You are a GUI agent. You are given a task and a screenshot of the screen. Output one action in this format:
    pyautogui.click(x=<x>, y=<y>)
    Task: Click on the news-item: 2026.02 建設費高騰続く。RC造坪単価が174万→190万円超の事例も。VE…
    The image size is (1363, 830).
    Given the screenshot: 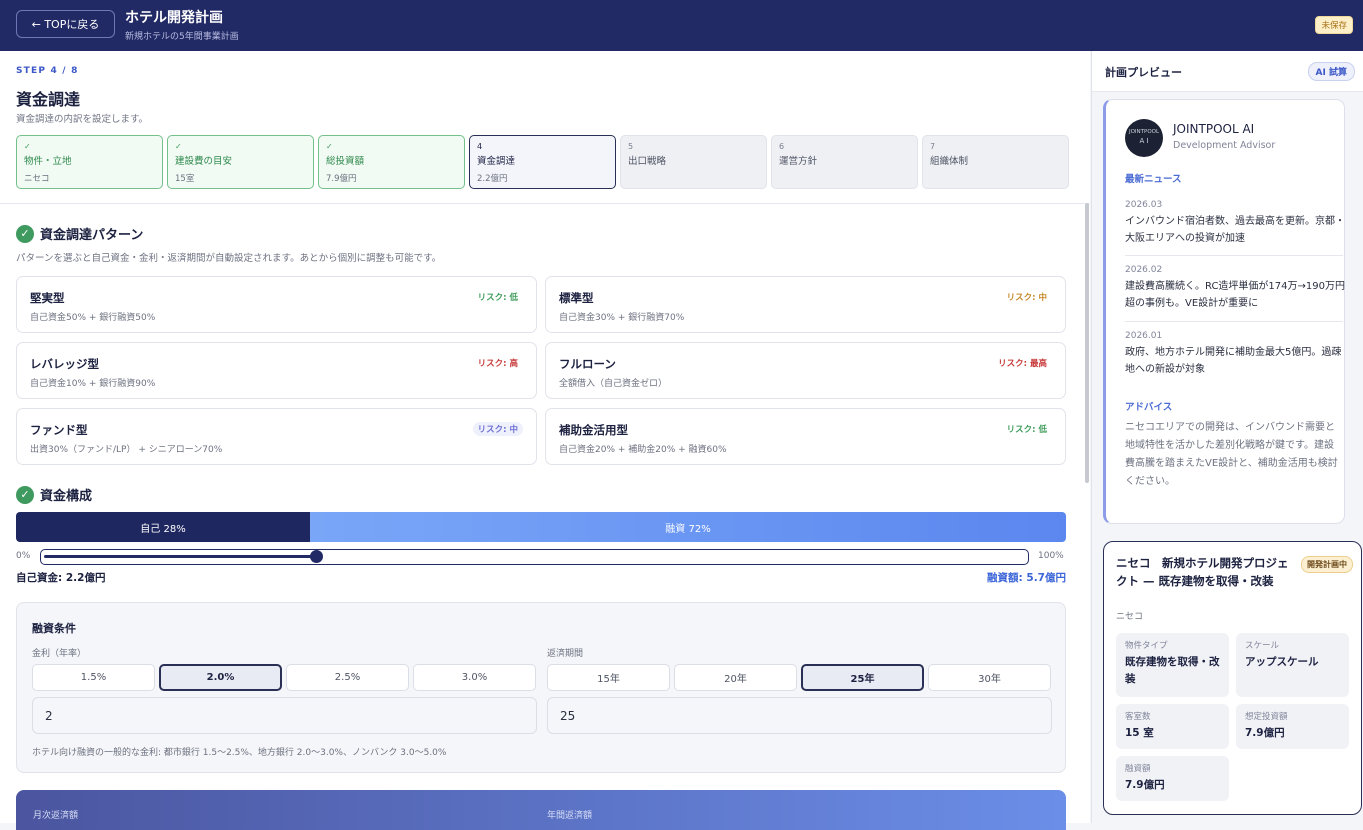 What is the action you would take?
    pyautogui.click(x=1235, y=288)
    